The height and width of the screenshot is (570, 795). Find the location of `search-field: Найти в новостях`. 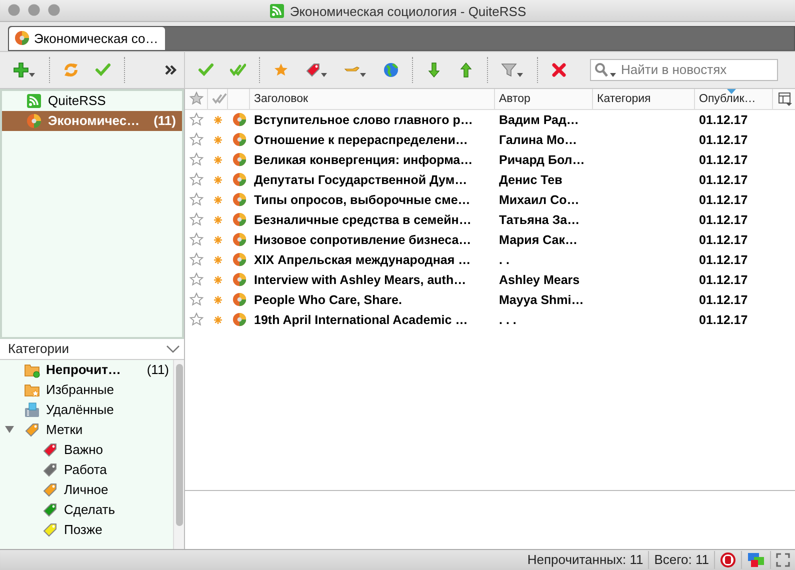

search-field: Найти в новостях is located at coordinates (684, 69).